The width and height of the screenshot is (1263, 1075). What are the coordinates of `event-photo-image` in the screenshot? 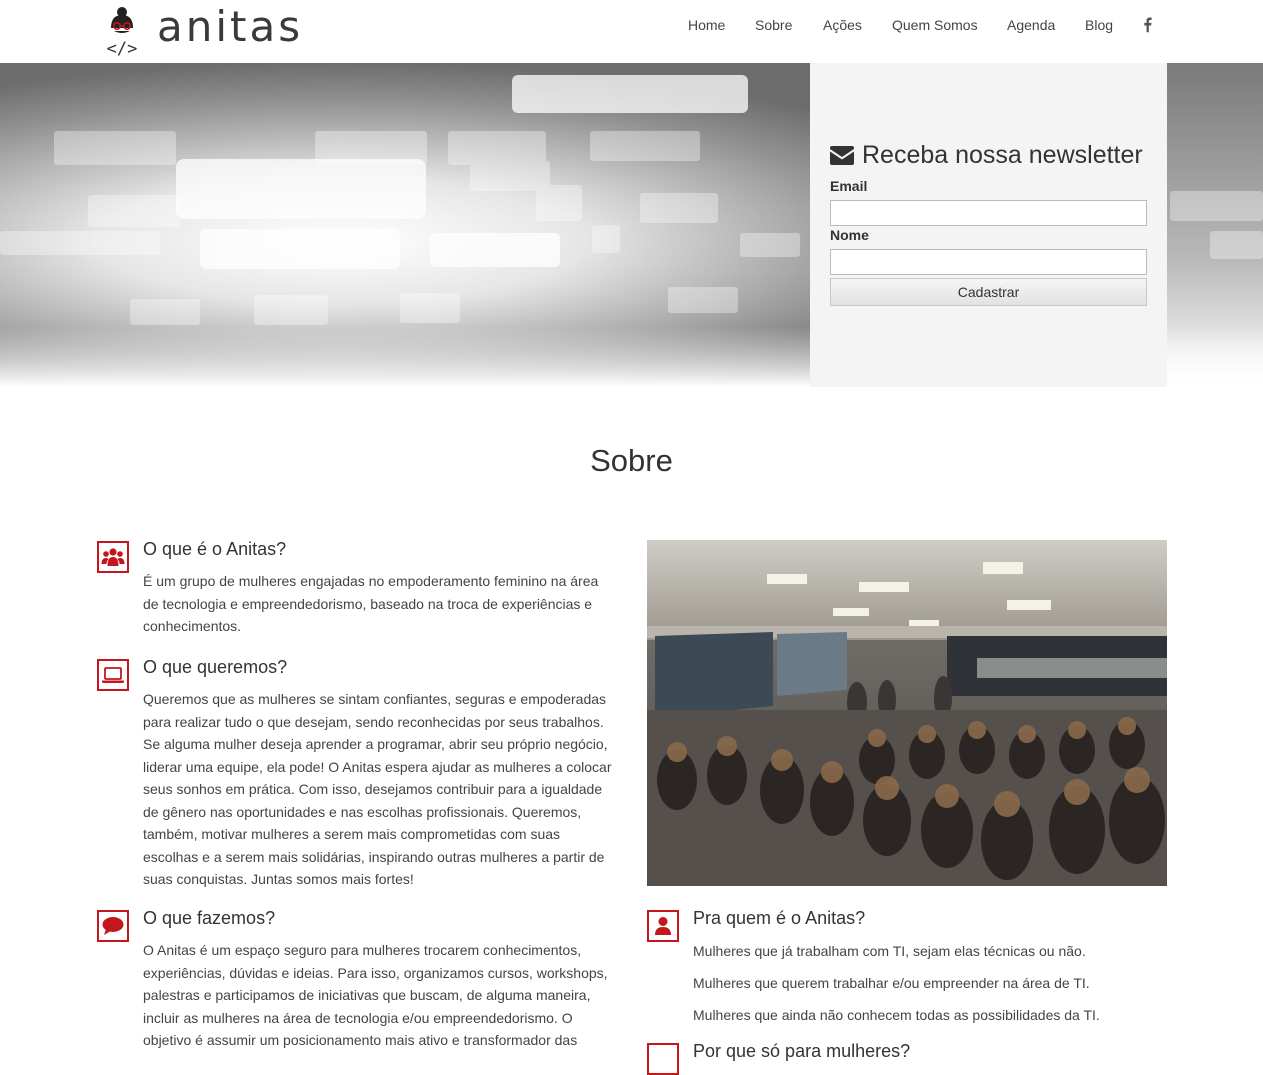 It's located at (907, 713).